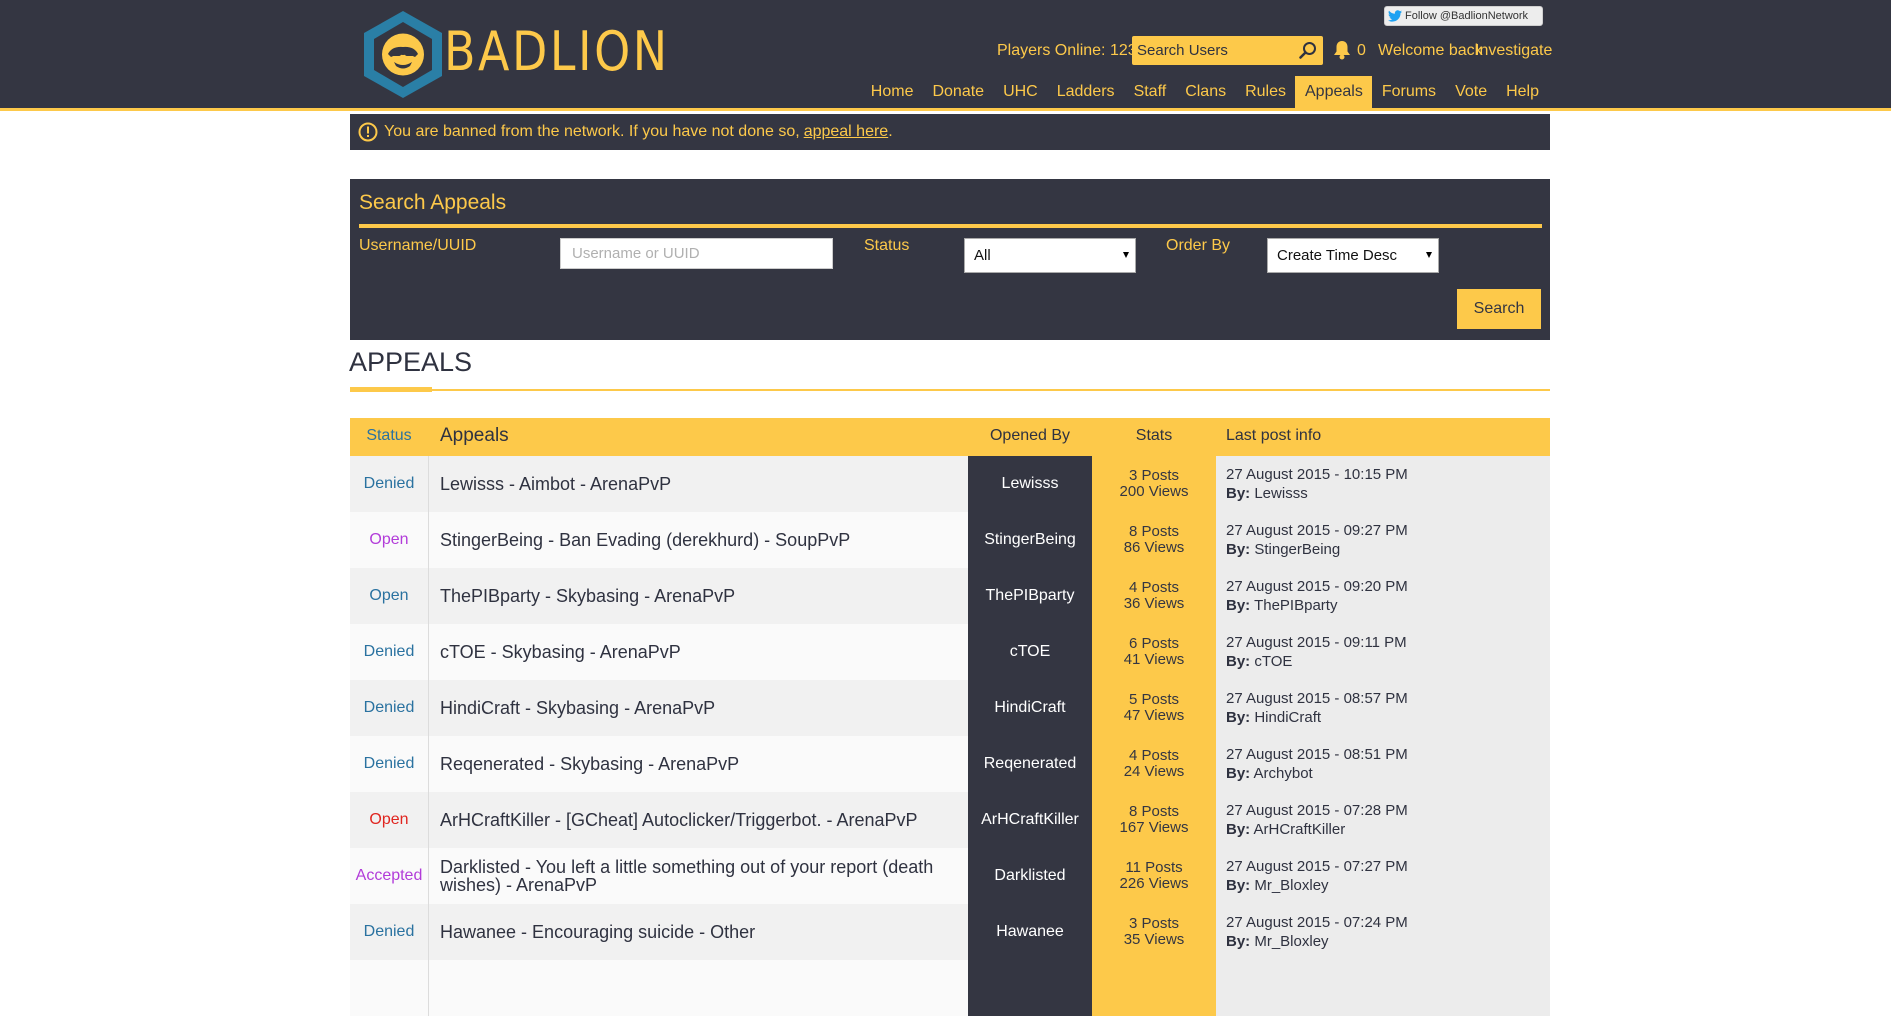  I want to click on search-button: Search, so click(1499, 309).